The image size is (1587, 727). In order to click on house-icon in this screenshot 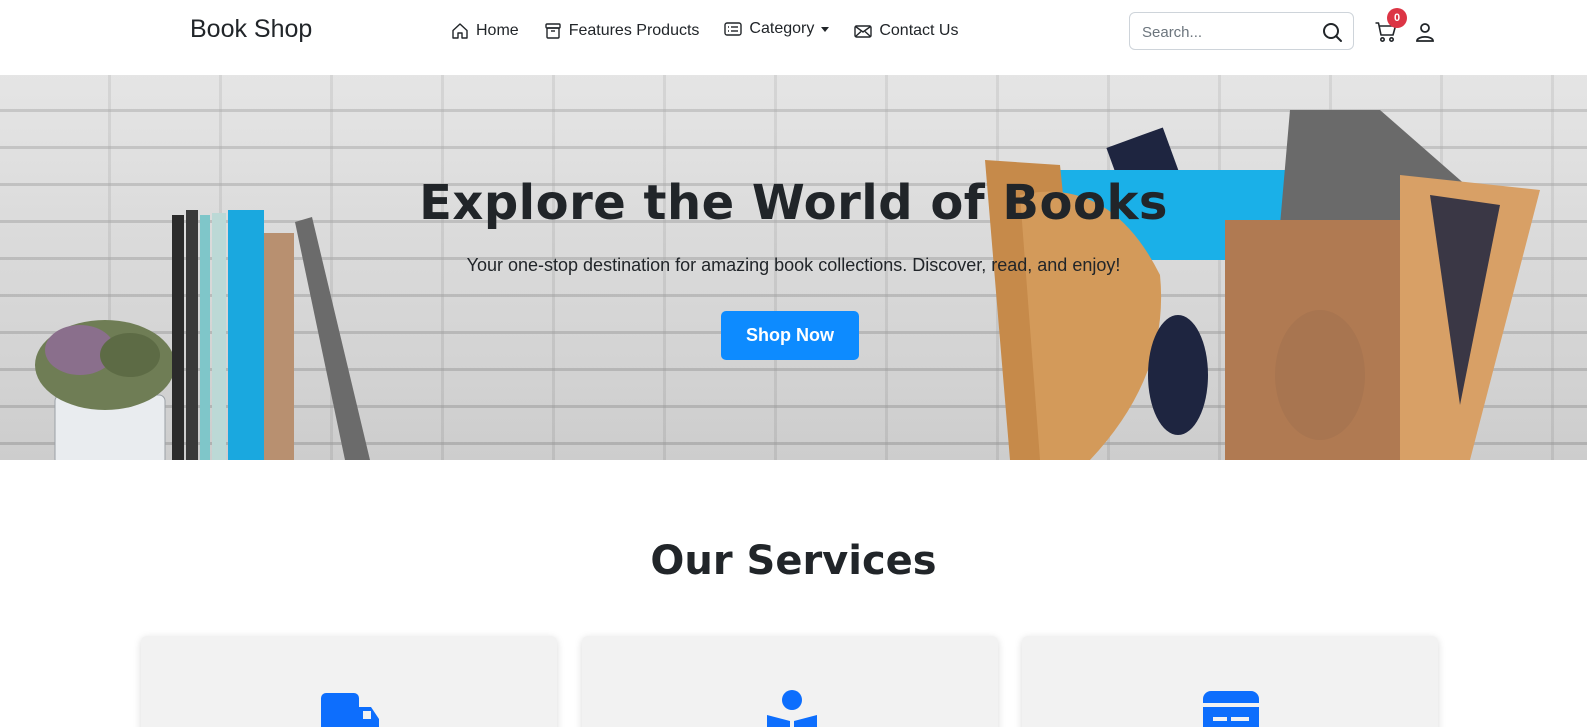, I will do `click(460, 31)`.